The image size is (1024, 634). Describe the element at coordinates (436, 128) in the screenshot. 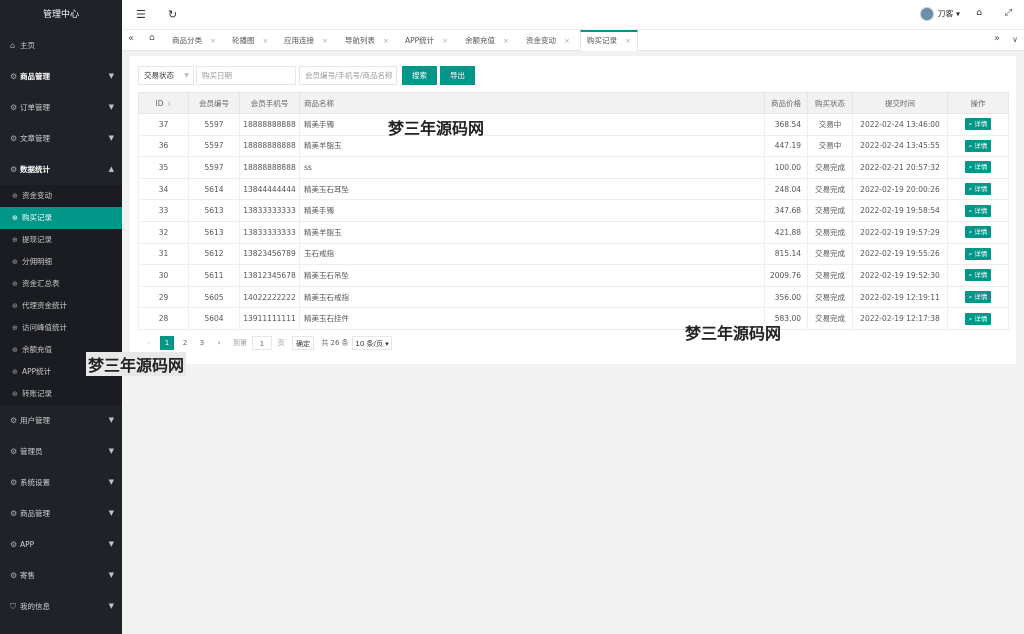

I see `watermark: 梦三年源码网` at that location.